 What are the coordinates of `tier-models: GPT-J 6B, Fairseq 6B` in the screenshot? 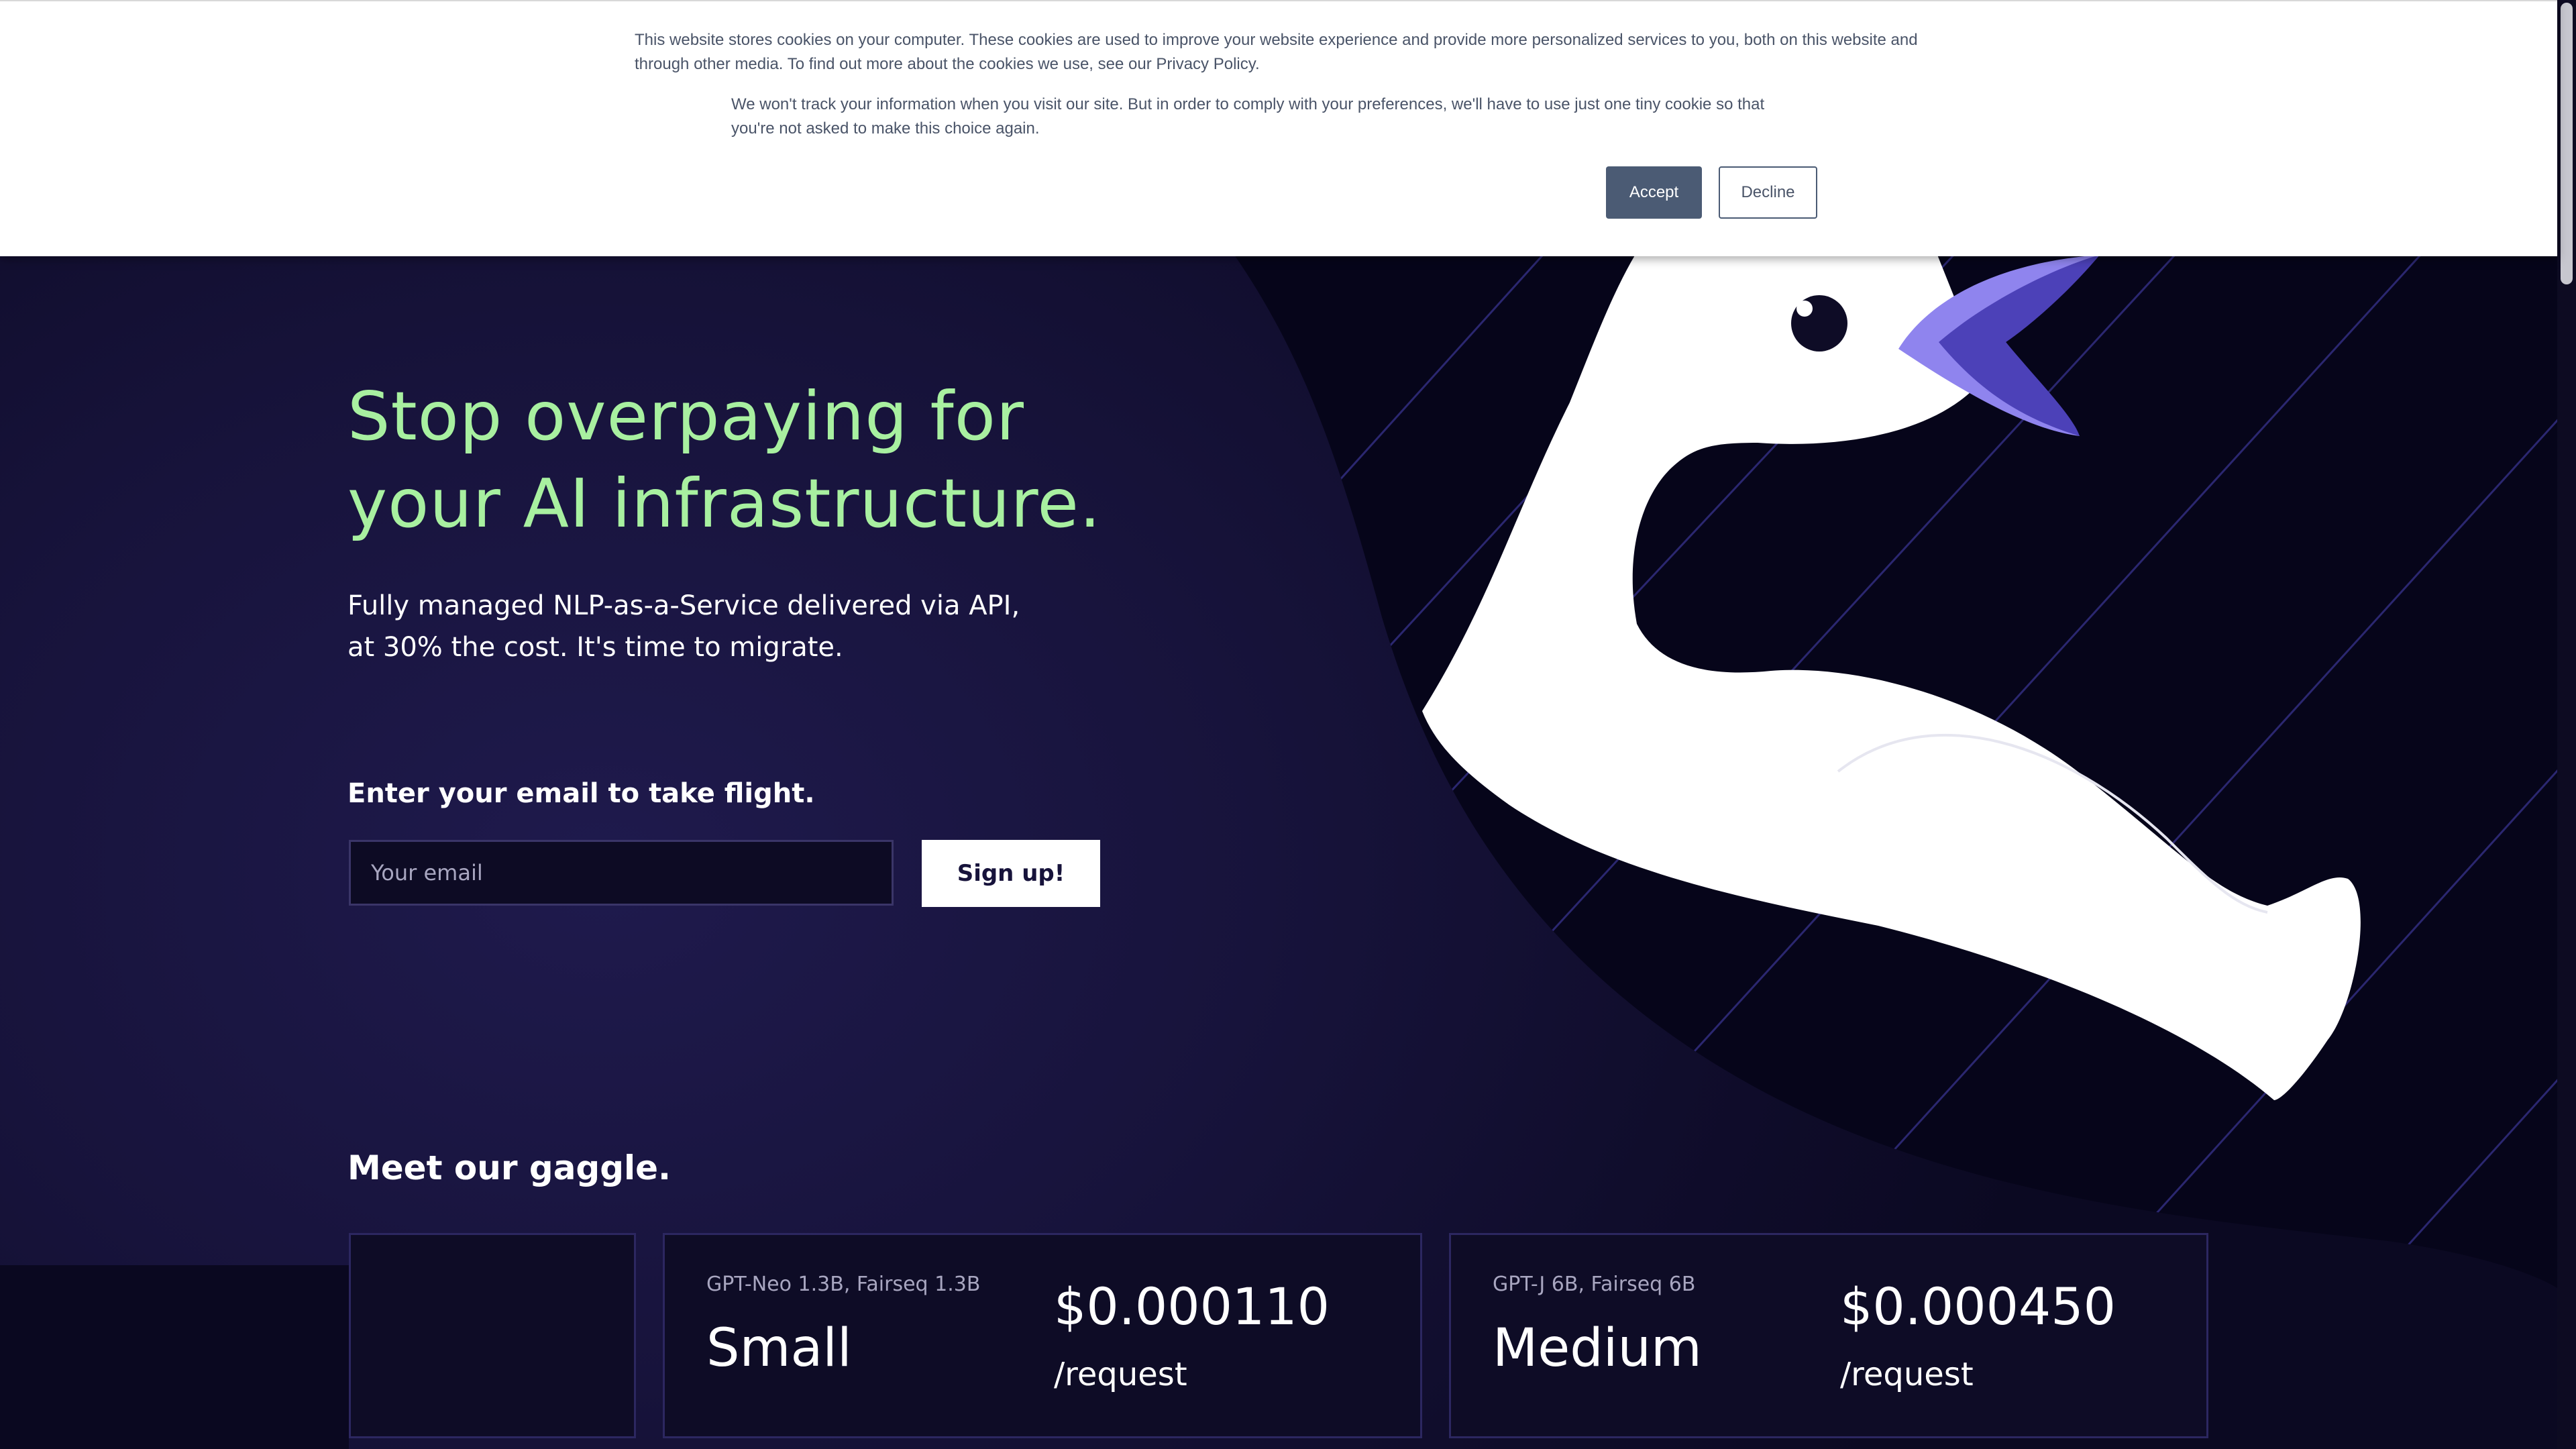 It's located at (1594, 1284).